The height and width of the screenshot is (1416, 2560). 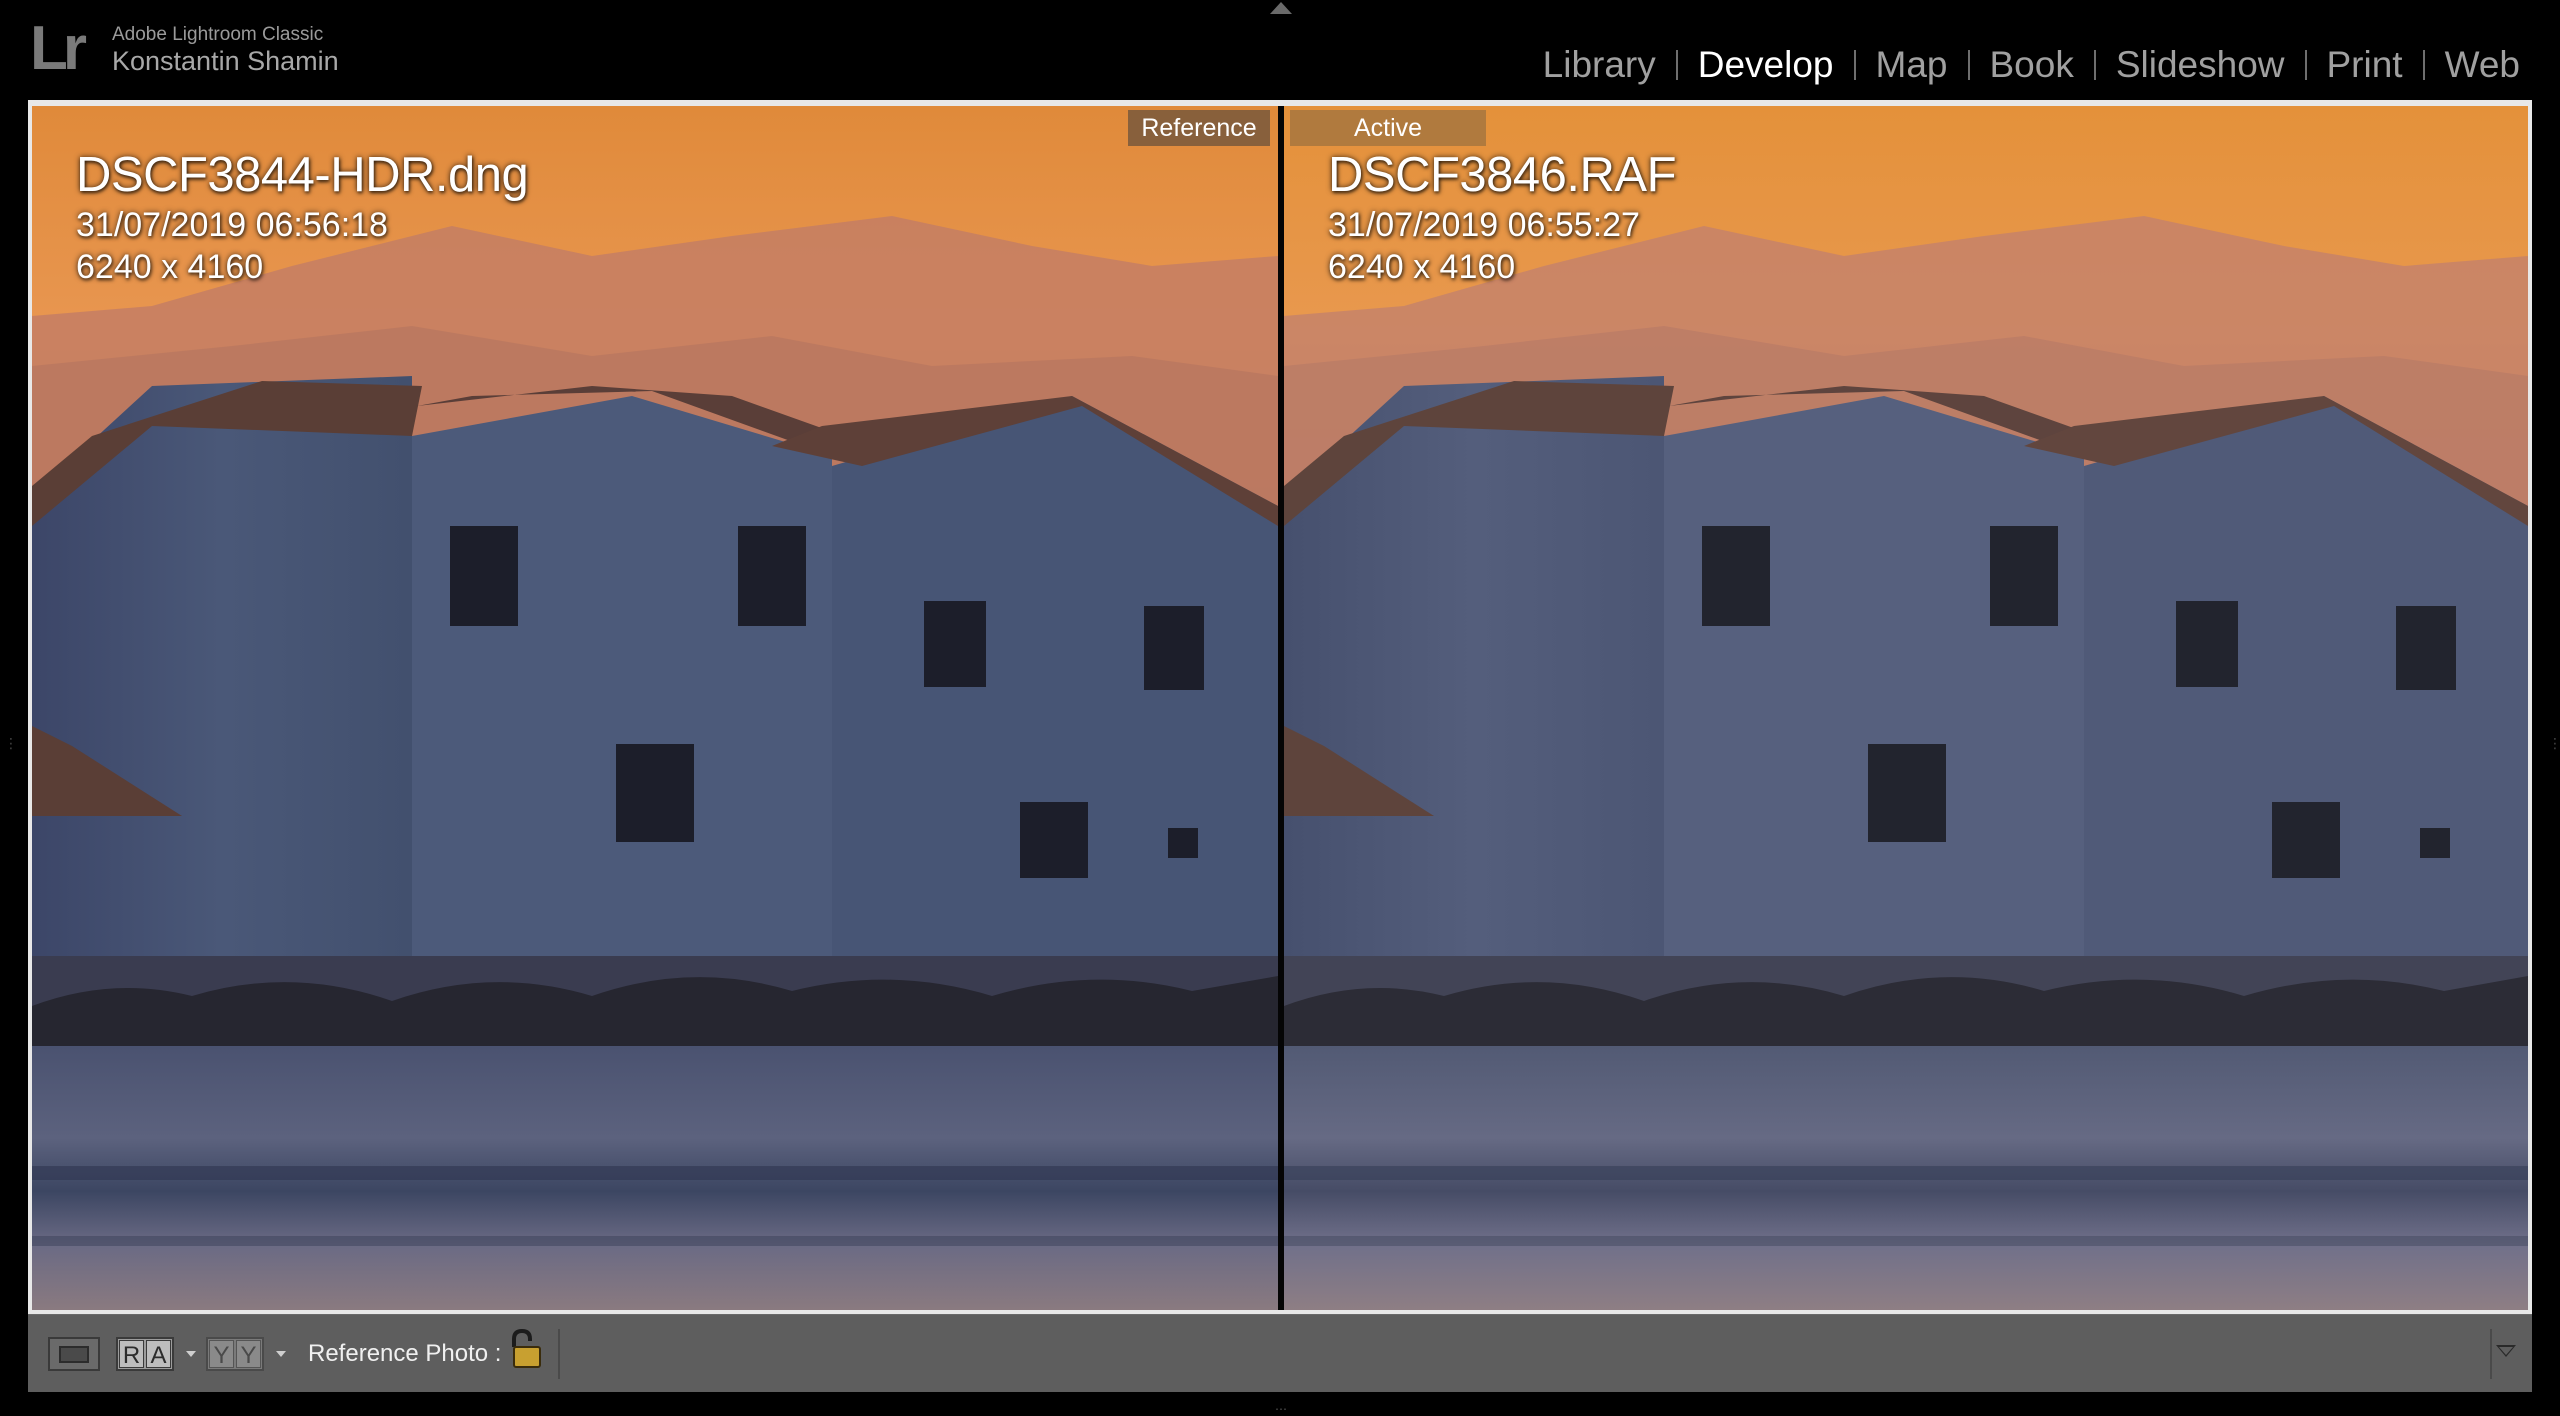 What do you see at coordinates (405, 1353) in the screenshot?
I see `reference-photo-label: Reference Photo :` at bounding box center [405, 1353].